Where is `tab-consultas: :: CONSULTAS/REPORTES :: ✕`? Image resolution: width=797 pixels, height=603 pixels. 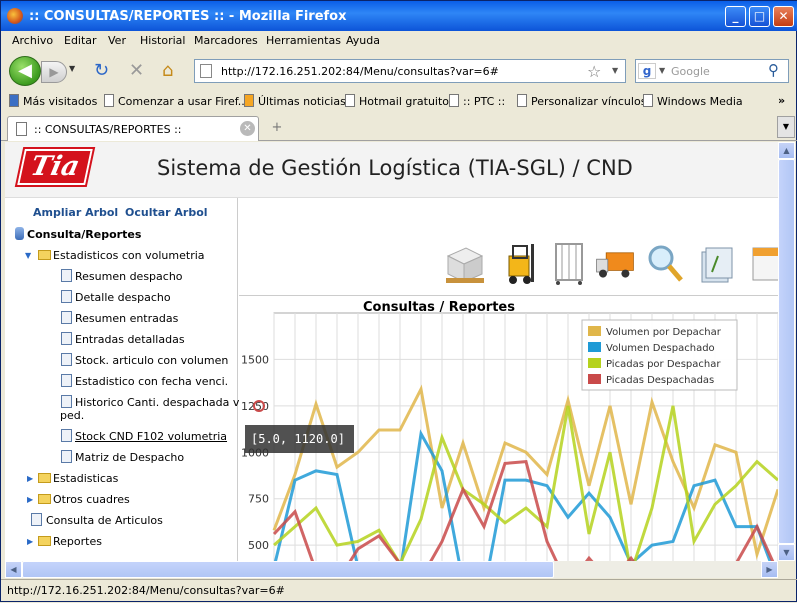
tab-consultas: :: CONSULTAS/REPORTES :: ✕ is located at coordinates (133, 128).